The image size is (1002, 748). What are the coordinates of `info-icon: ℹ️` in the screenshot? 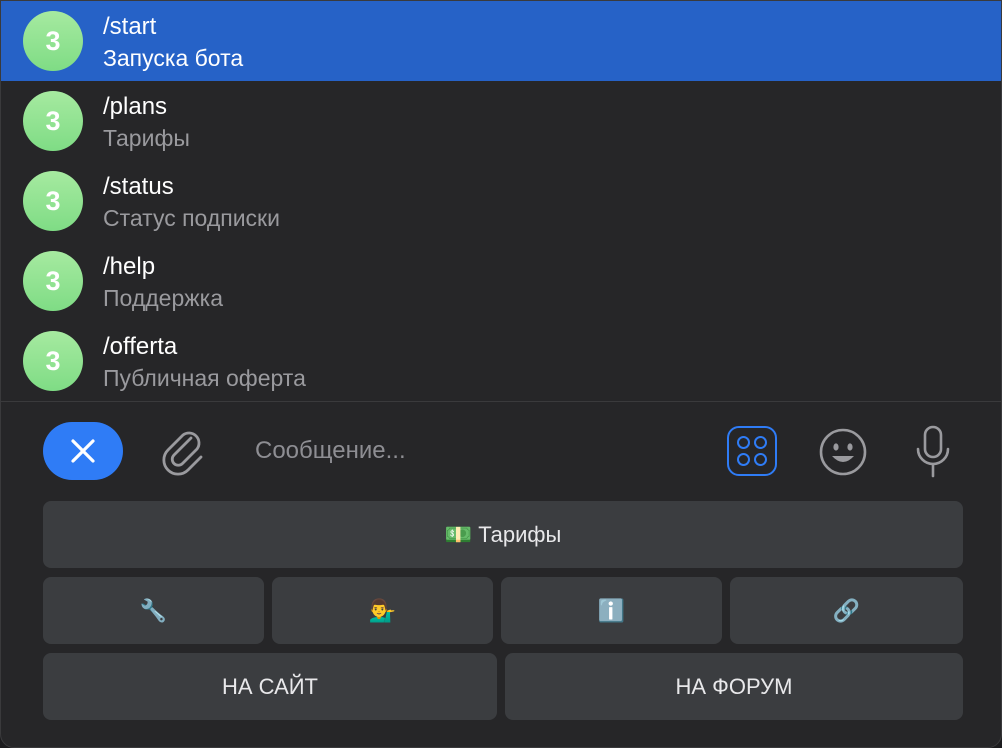 It's located at (611, 610).